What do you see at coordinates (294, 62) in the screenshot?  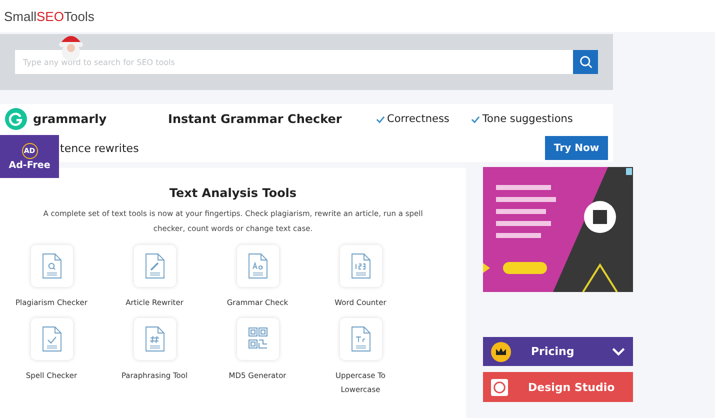 I see `search-field: Type any word to search for SEO tools` at bounding box center [294, 62].